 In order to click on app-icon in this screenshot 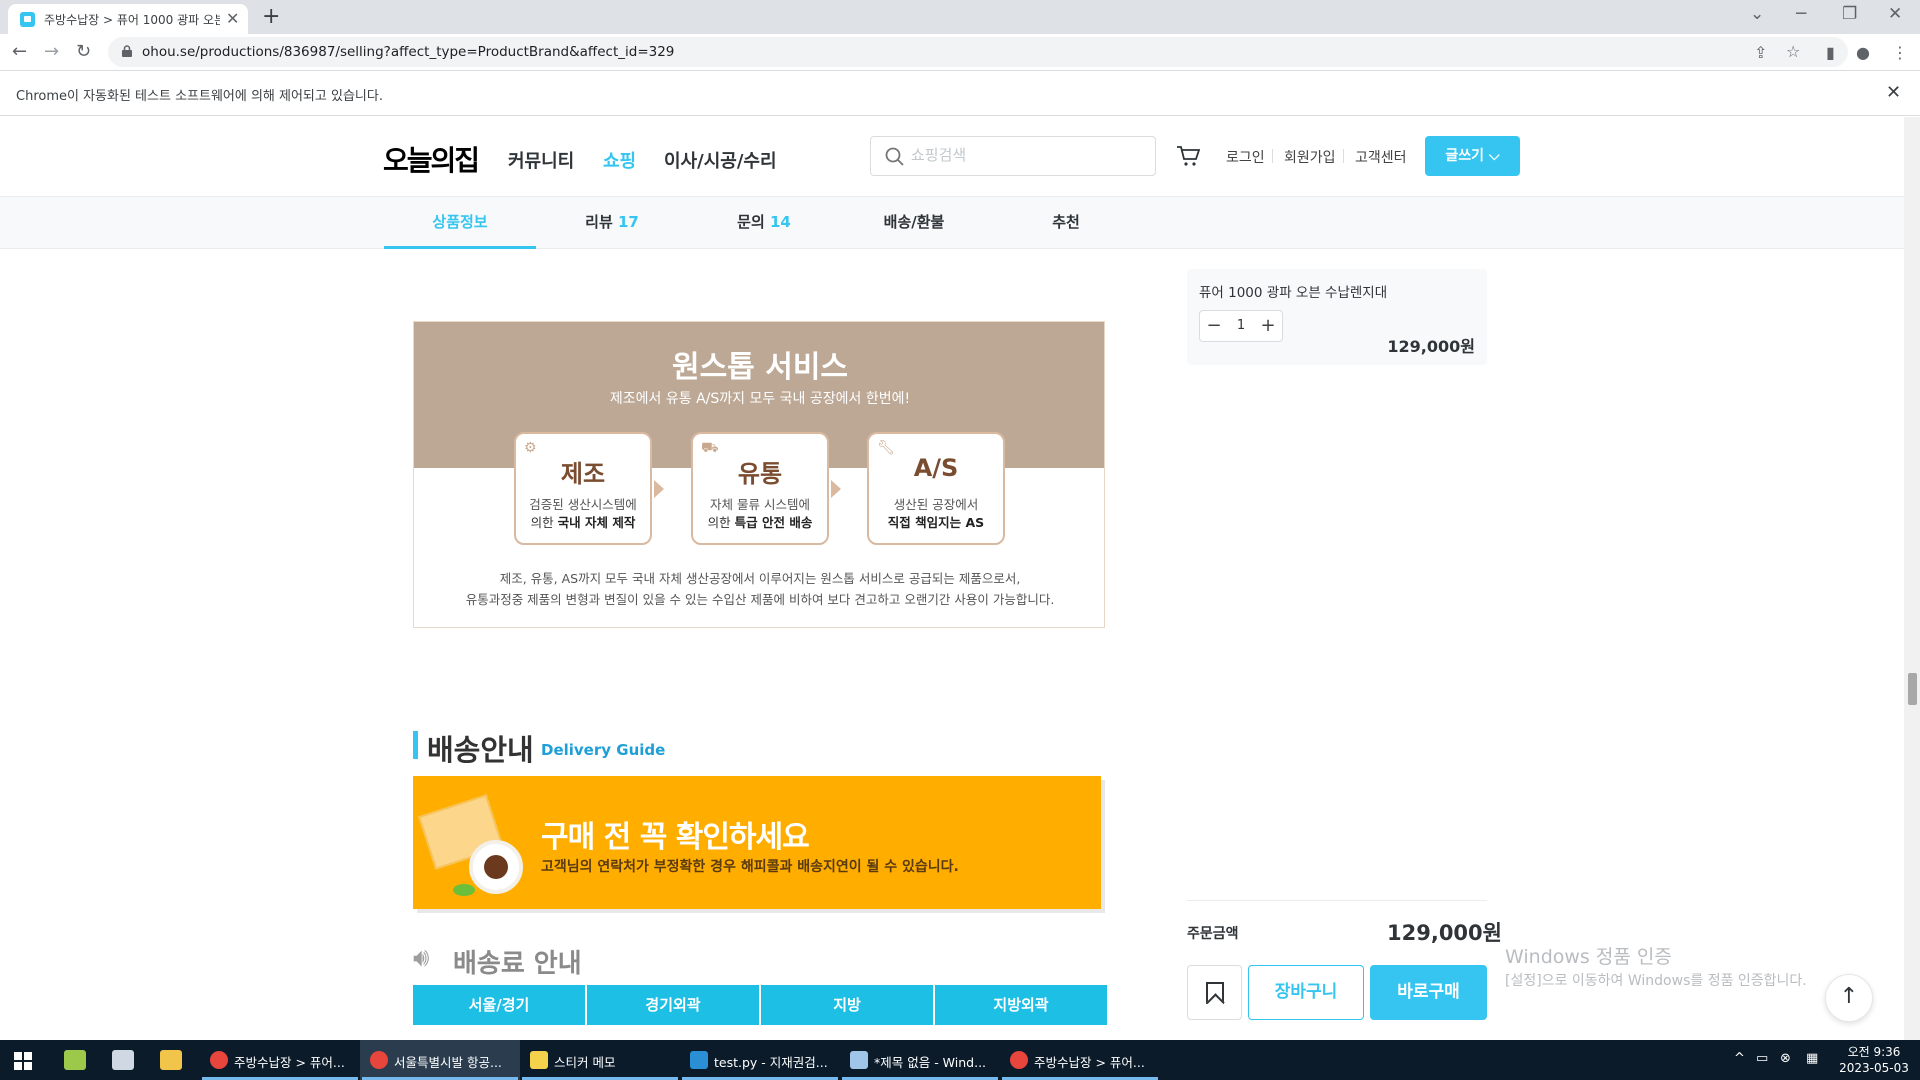, I will do `click(123, 1060)`.